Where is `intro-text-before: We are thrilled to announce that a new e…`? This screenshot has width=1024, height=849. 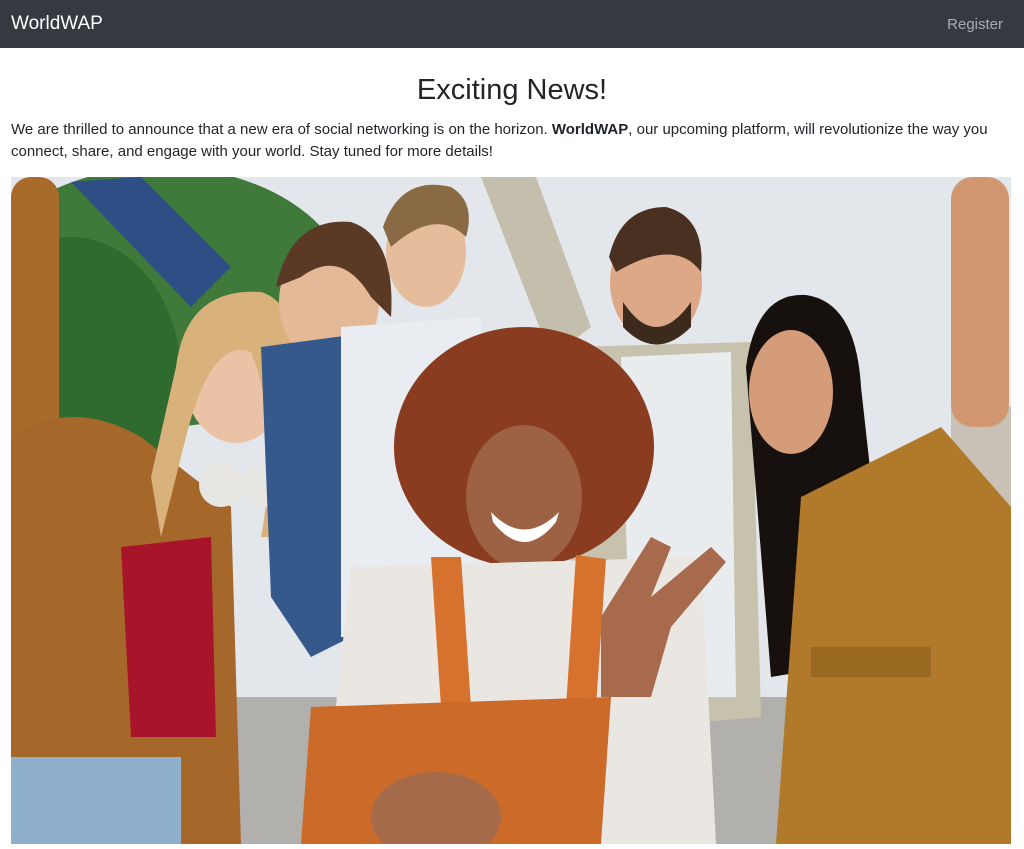
intro-text-before: We are thrilled to announce that a new e… is located at coordinates (281, 129).